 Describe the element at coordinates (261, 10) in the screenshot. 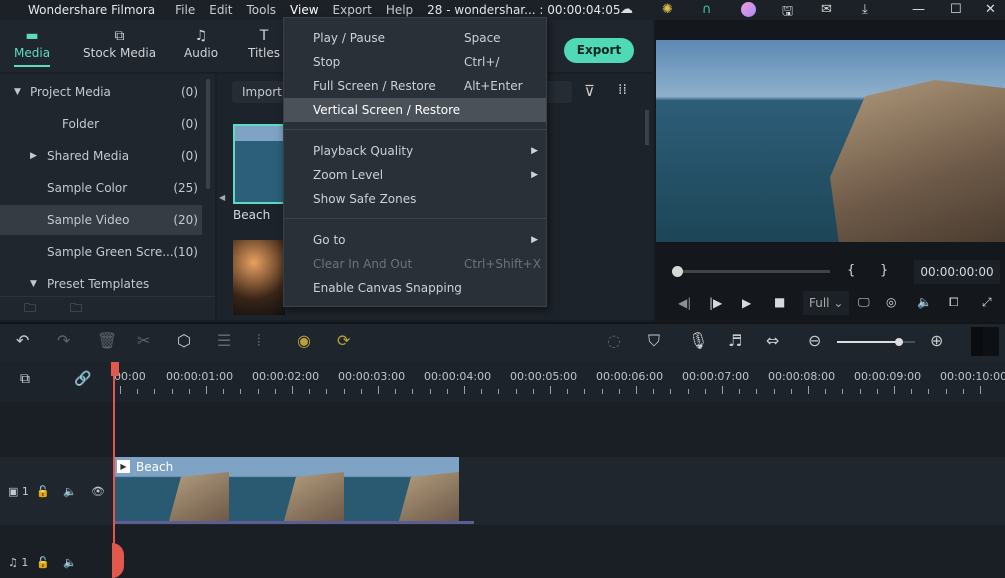

I see `menu-tools: Tools` at that location.